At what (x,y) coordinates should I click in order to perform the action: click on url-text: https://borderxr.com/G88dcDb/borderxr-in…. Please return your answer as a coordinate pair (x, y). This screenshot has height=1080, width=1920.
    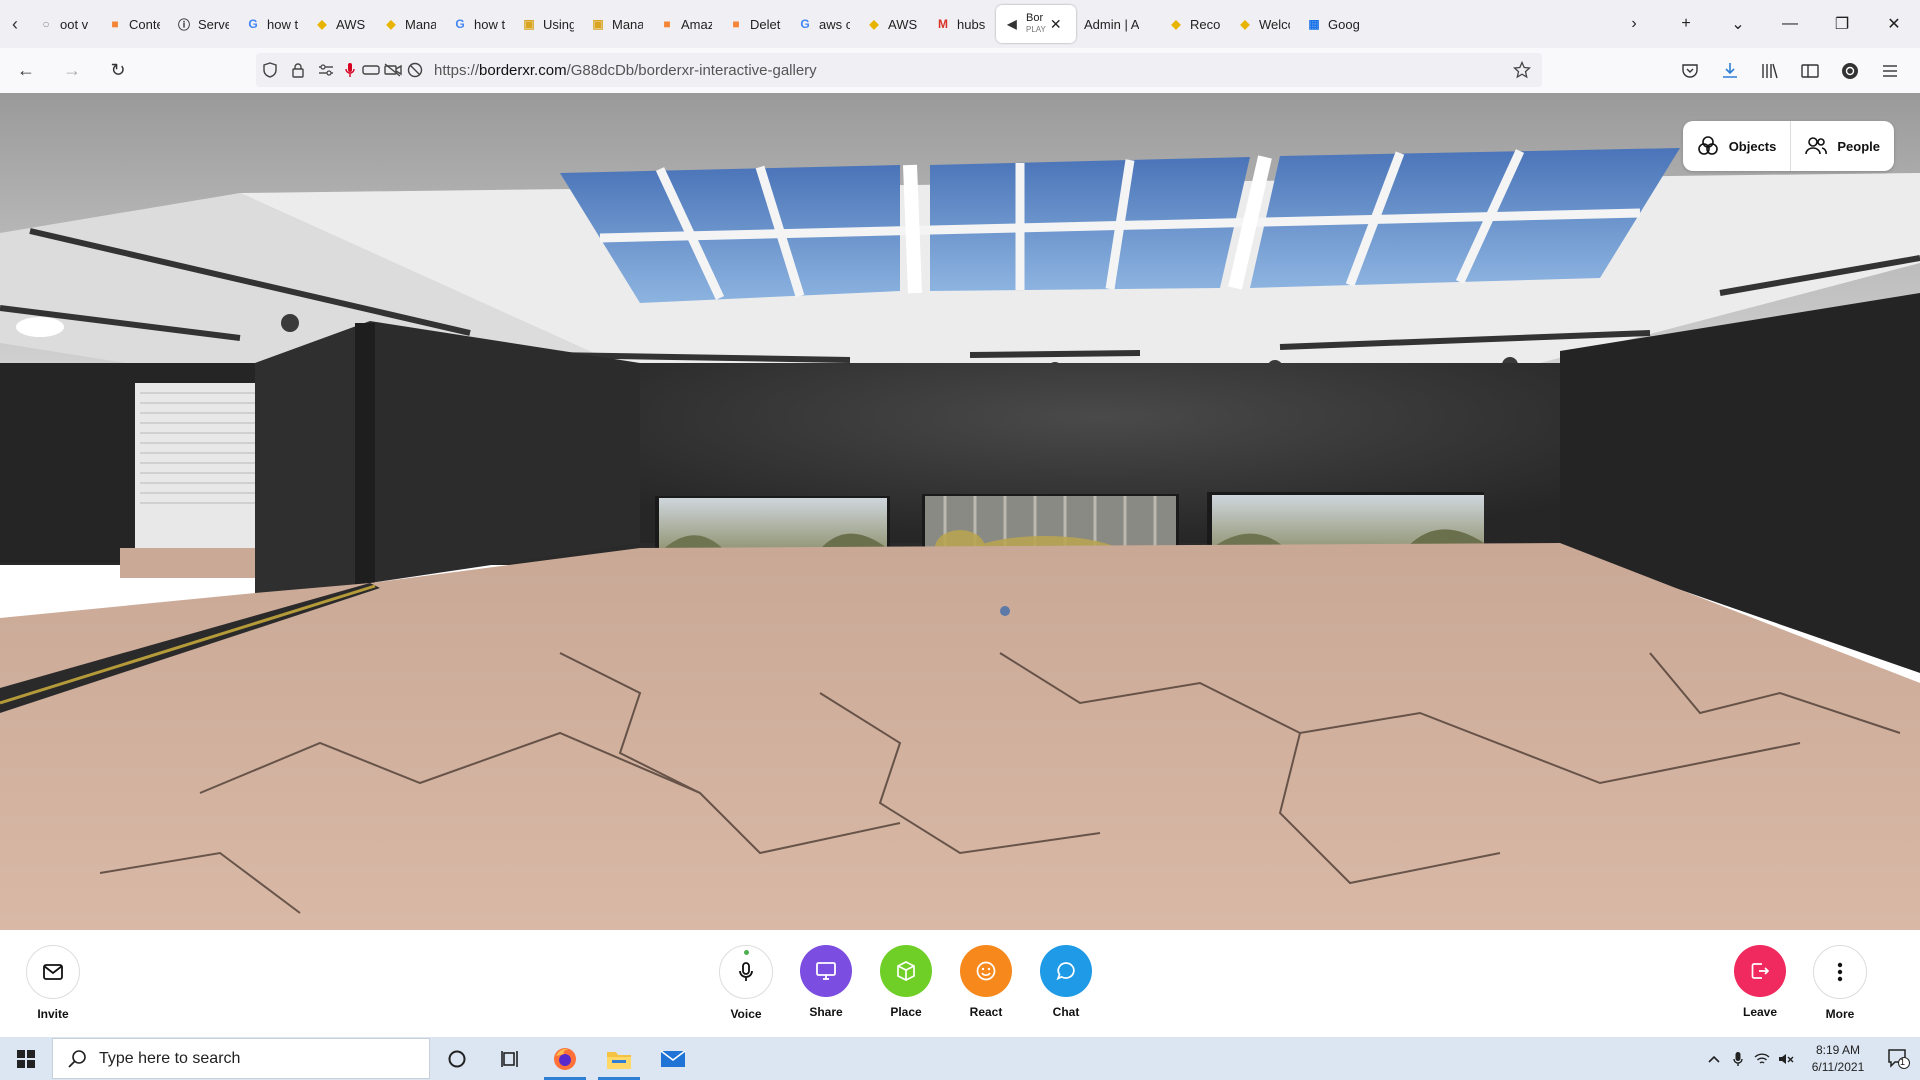
    Looking at the image, I should click on (625, 70).